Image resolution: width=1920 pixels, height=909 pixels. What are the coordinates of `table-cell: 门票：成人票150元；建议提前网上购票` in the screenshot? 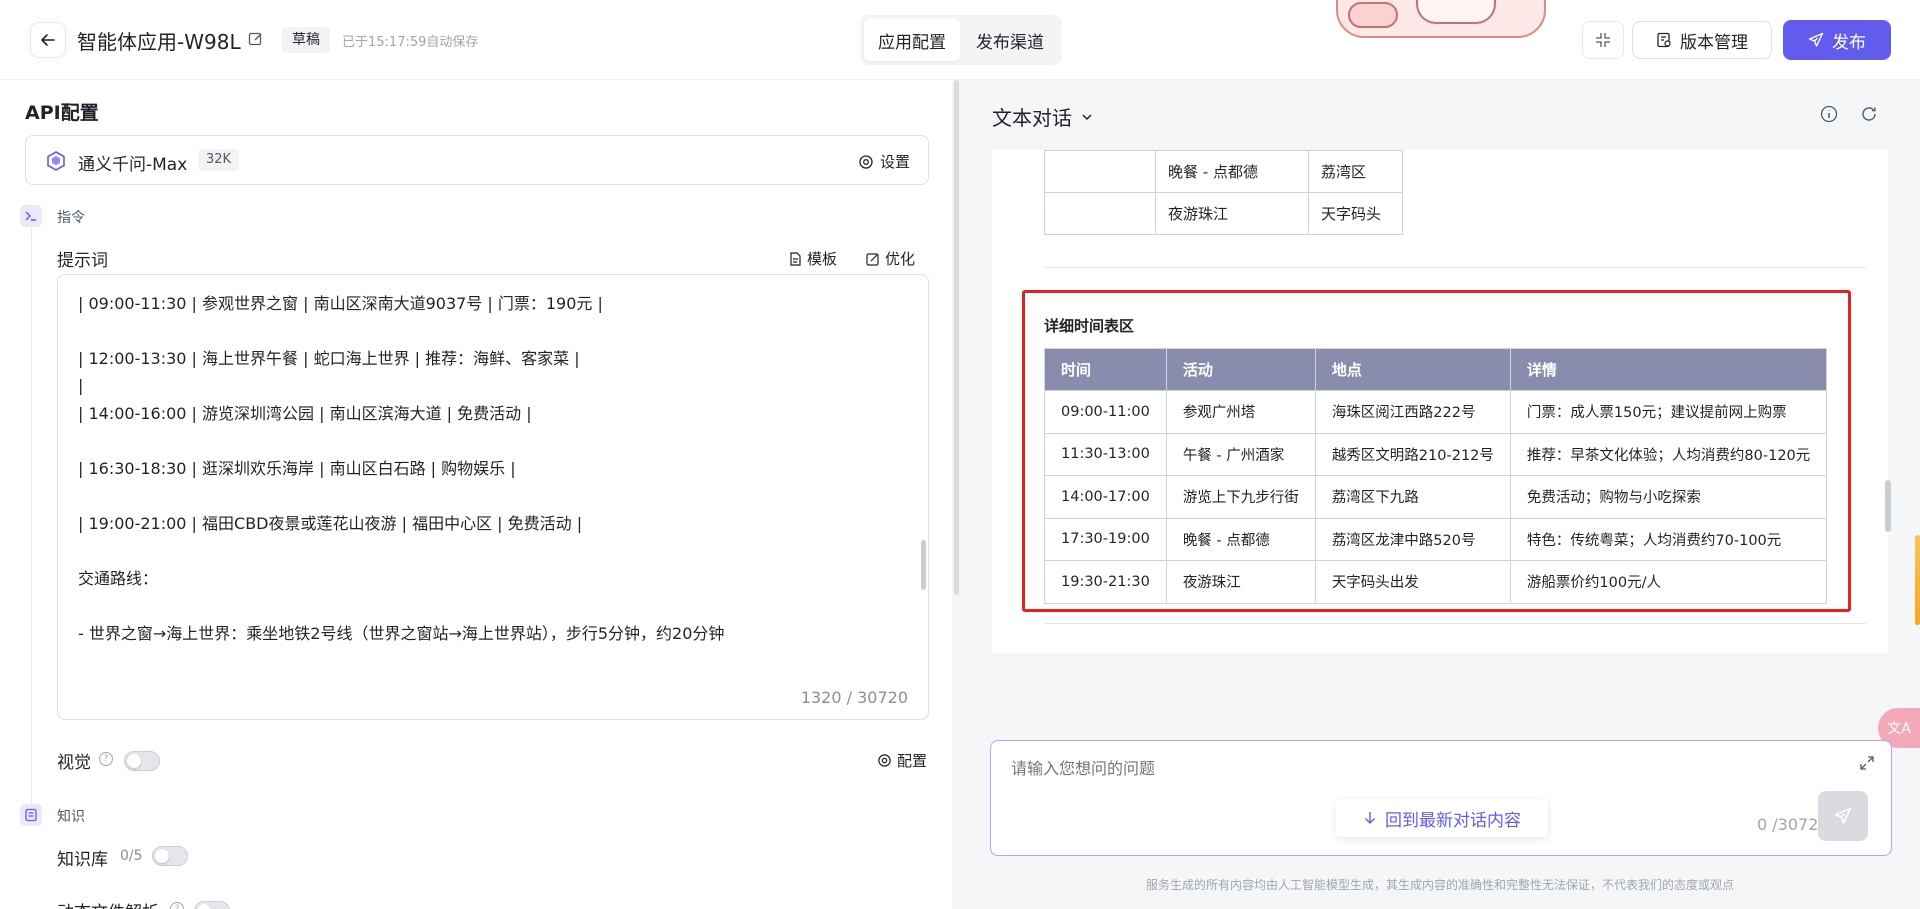 It's located at (1668, 412).